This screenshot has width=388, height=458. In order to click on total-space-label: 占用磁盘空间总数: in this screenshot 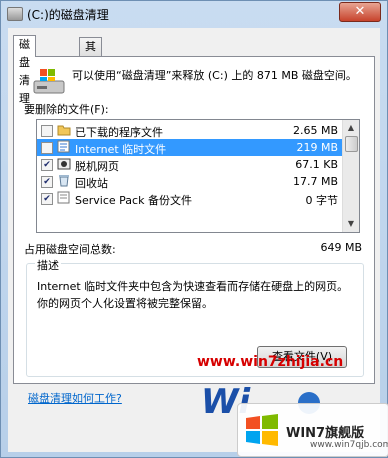, I will do `click(70, 249)`.